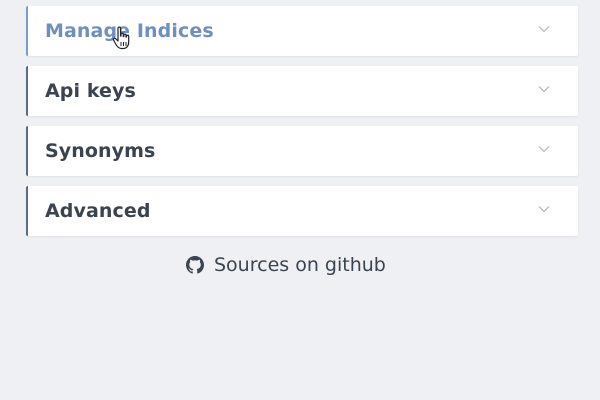  I want to click on accordion-item-label: Api keys, so click(90, 91).